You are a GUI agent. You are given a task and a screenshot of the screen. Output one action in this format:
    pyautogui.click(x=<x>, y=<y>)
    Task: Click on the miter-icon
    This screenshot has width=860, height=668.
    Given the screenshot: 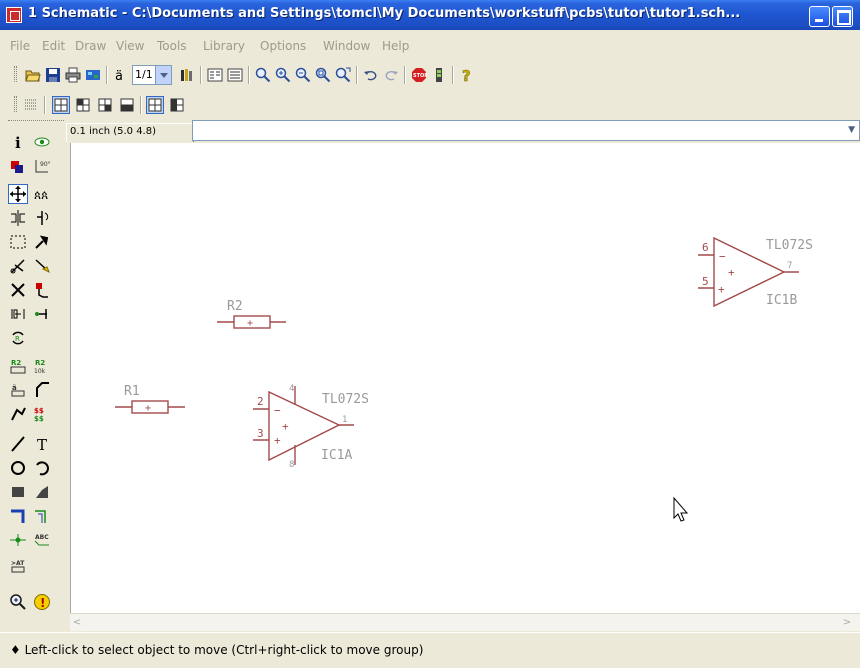 What is the action you would take?
    pyautogui.click(x=42, y=390)
    